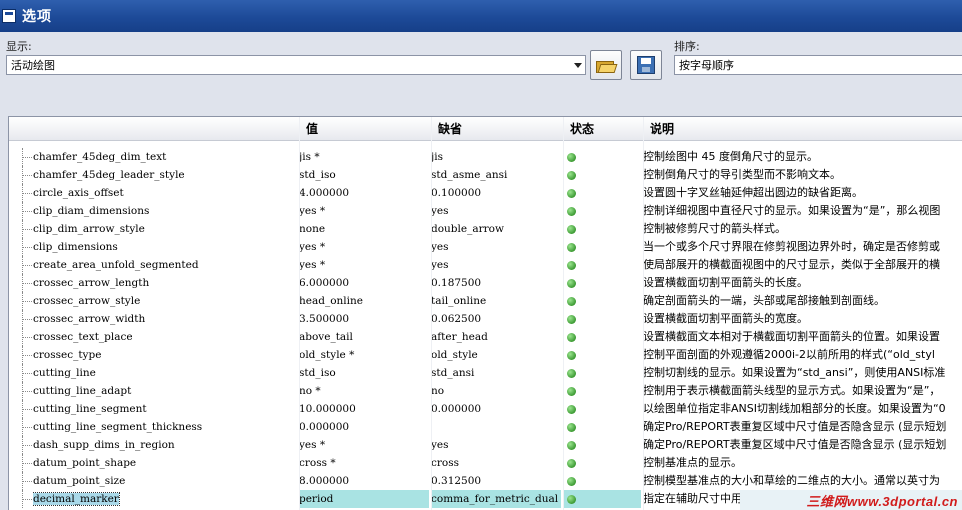 This screenshot has height=510, width=962. I want to click on title-bar: 选项, so click(481, 16).